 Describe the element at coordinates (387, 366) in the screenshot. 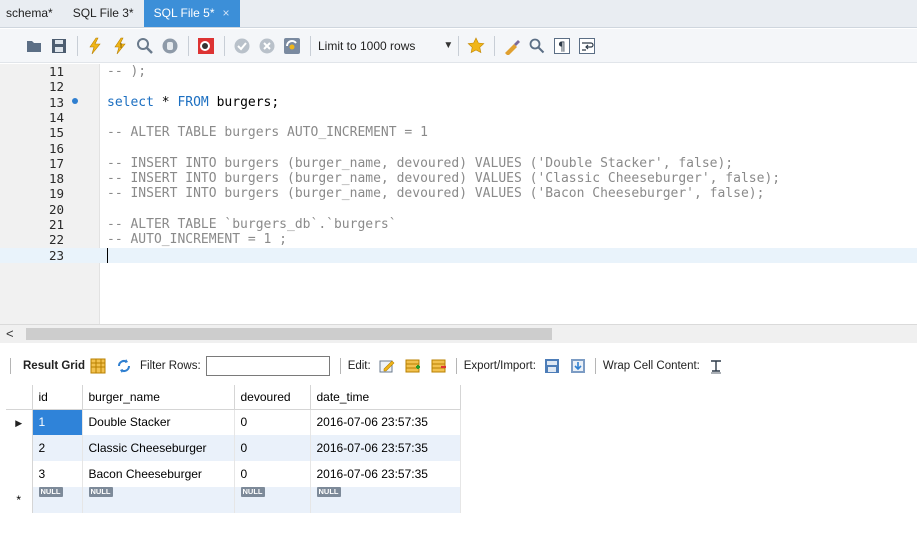

I see `edit-row-icon` at that location.